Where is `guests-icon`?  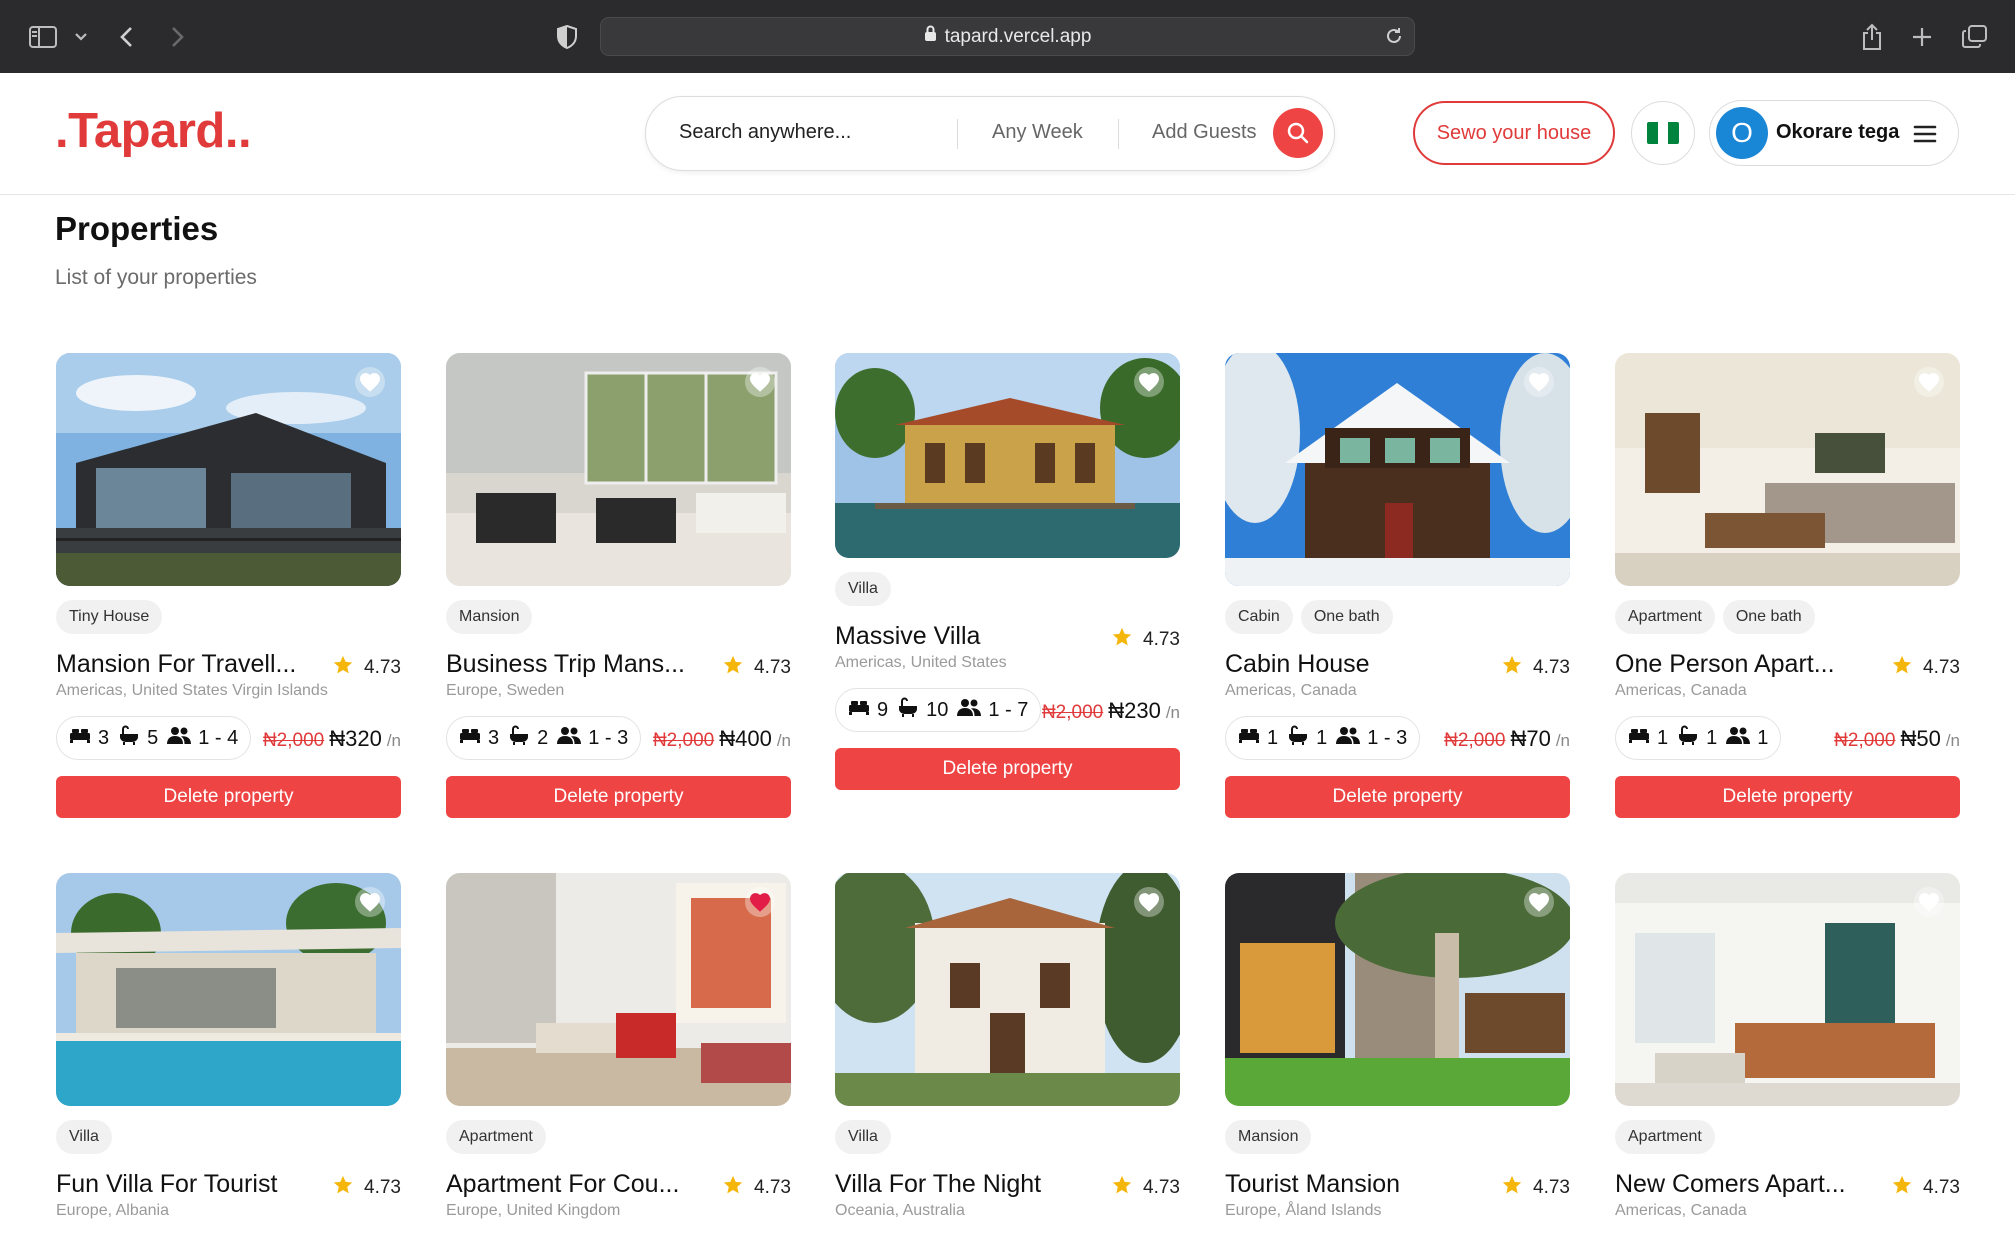
guests-icon is located at coordinates (569, 738).